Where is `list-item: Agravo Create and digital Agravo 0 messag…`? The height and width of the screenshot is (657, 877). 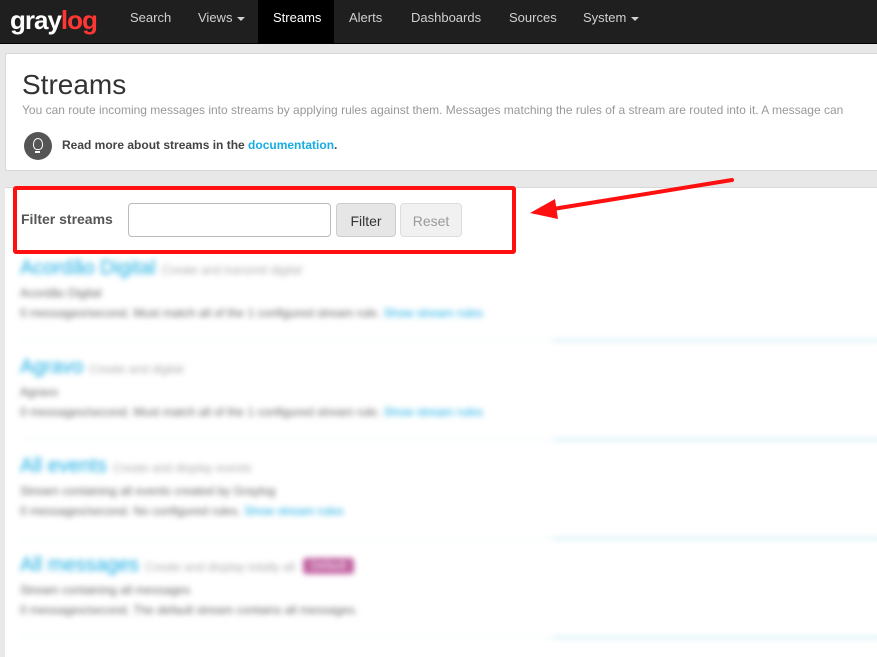
list-item: Agravo Create and digital Agravo 0 messag… is located at coordinates (251, 387).